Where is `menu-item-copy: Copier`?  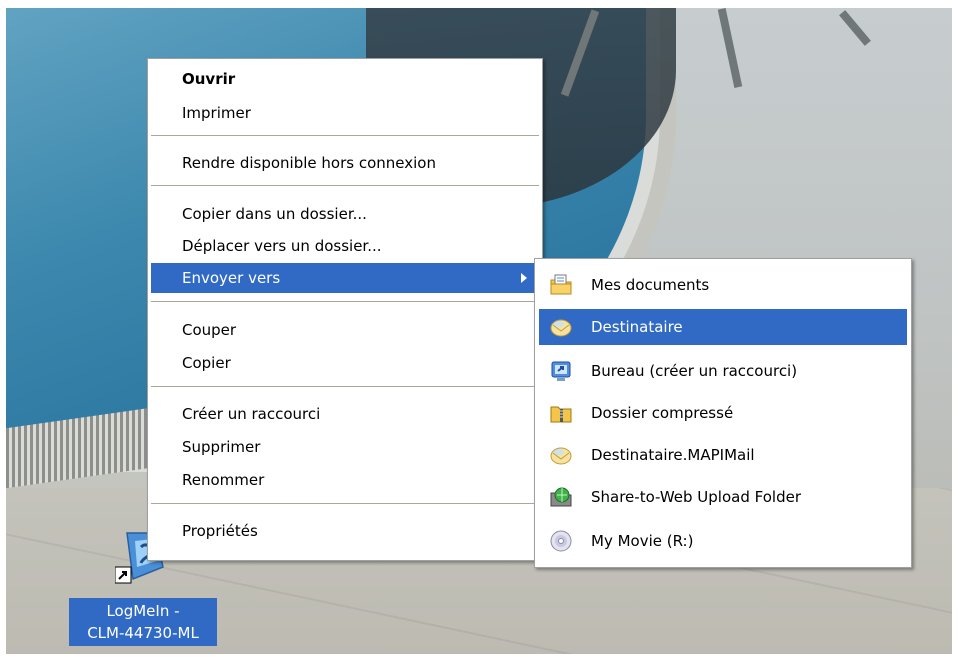
menu-item-copy: Copier is located at coordinates (345, 363).